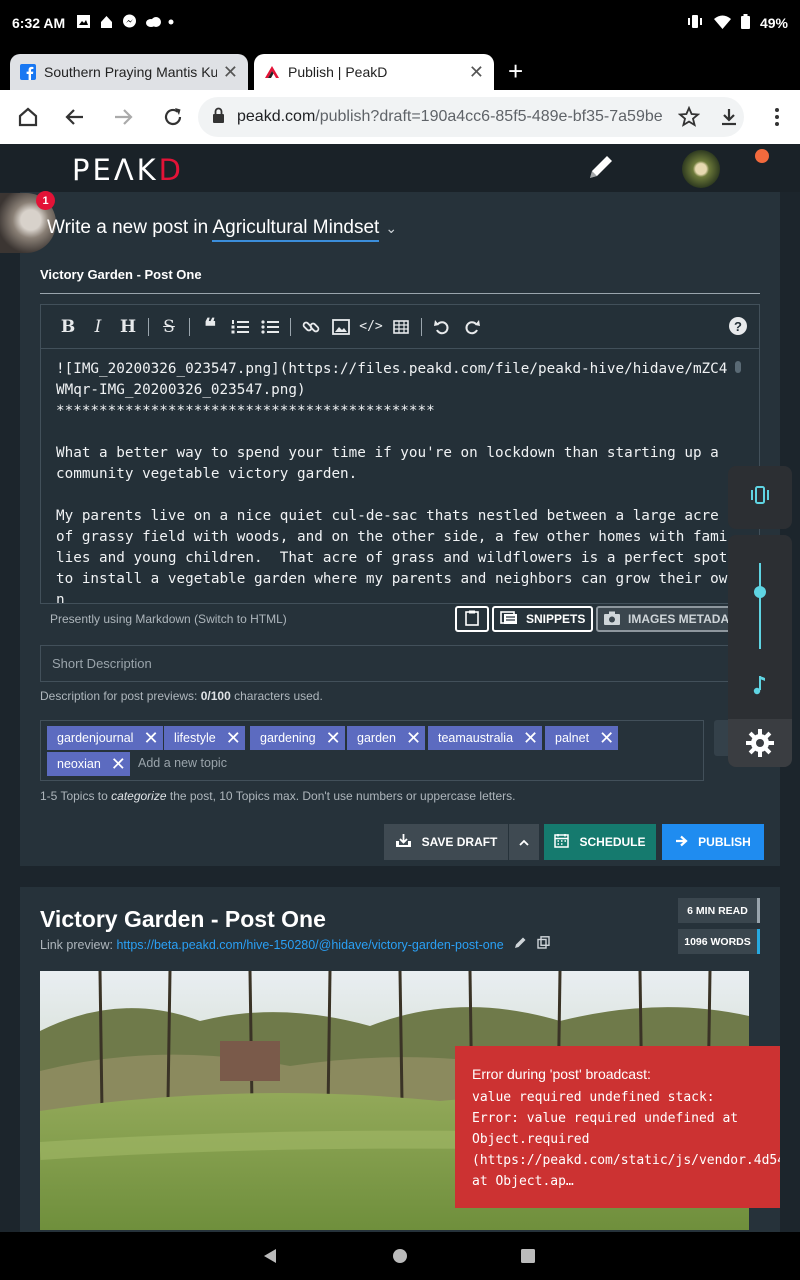  I want to click on android-status-bar: 6:32 AM 49%, so click(400, 24).